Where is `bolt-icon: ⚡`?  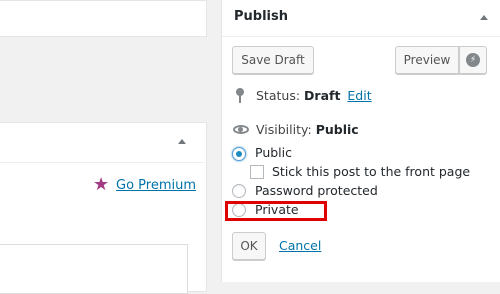 bolt-icon: ⚡ is located at coordinates (473, 60).